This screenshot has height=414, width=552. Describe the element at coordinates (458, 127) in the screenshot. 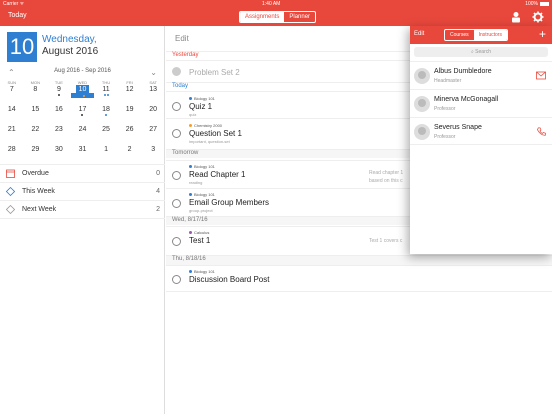

I see `instructor-name: Severus Snape` at that location.